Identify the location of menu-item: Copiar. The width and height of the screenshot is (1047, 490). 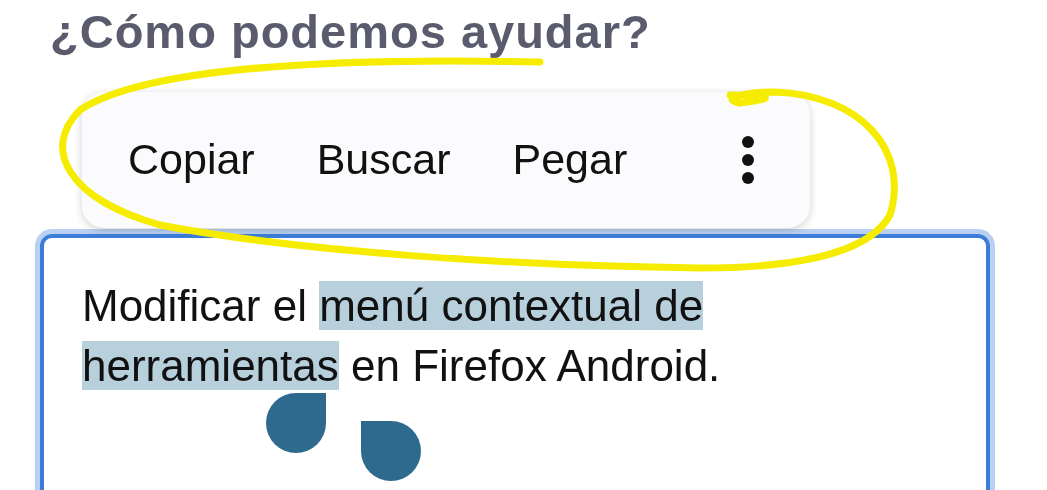
(191, 160).